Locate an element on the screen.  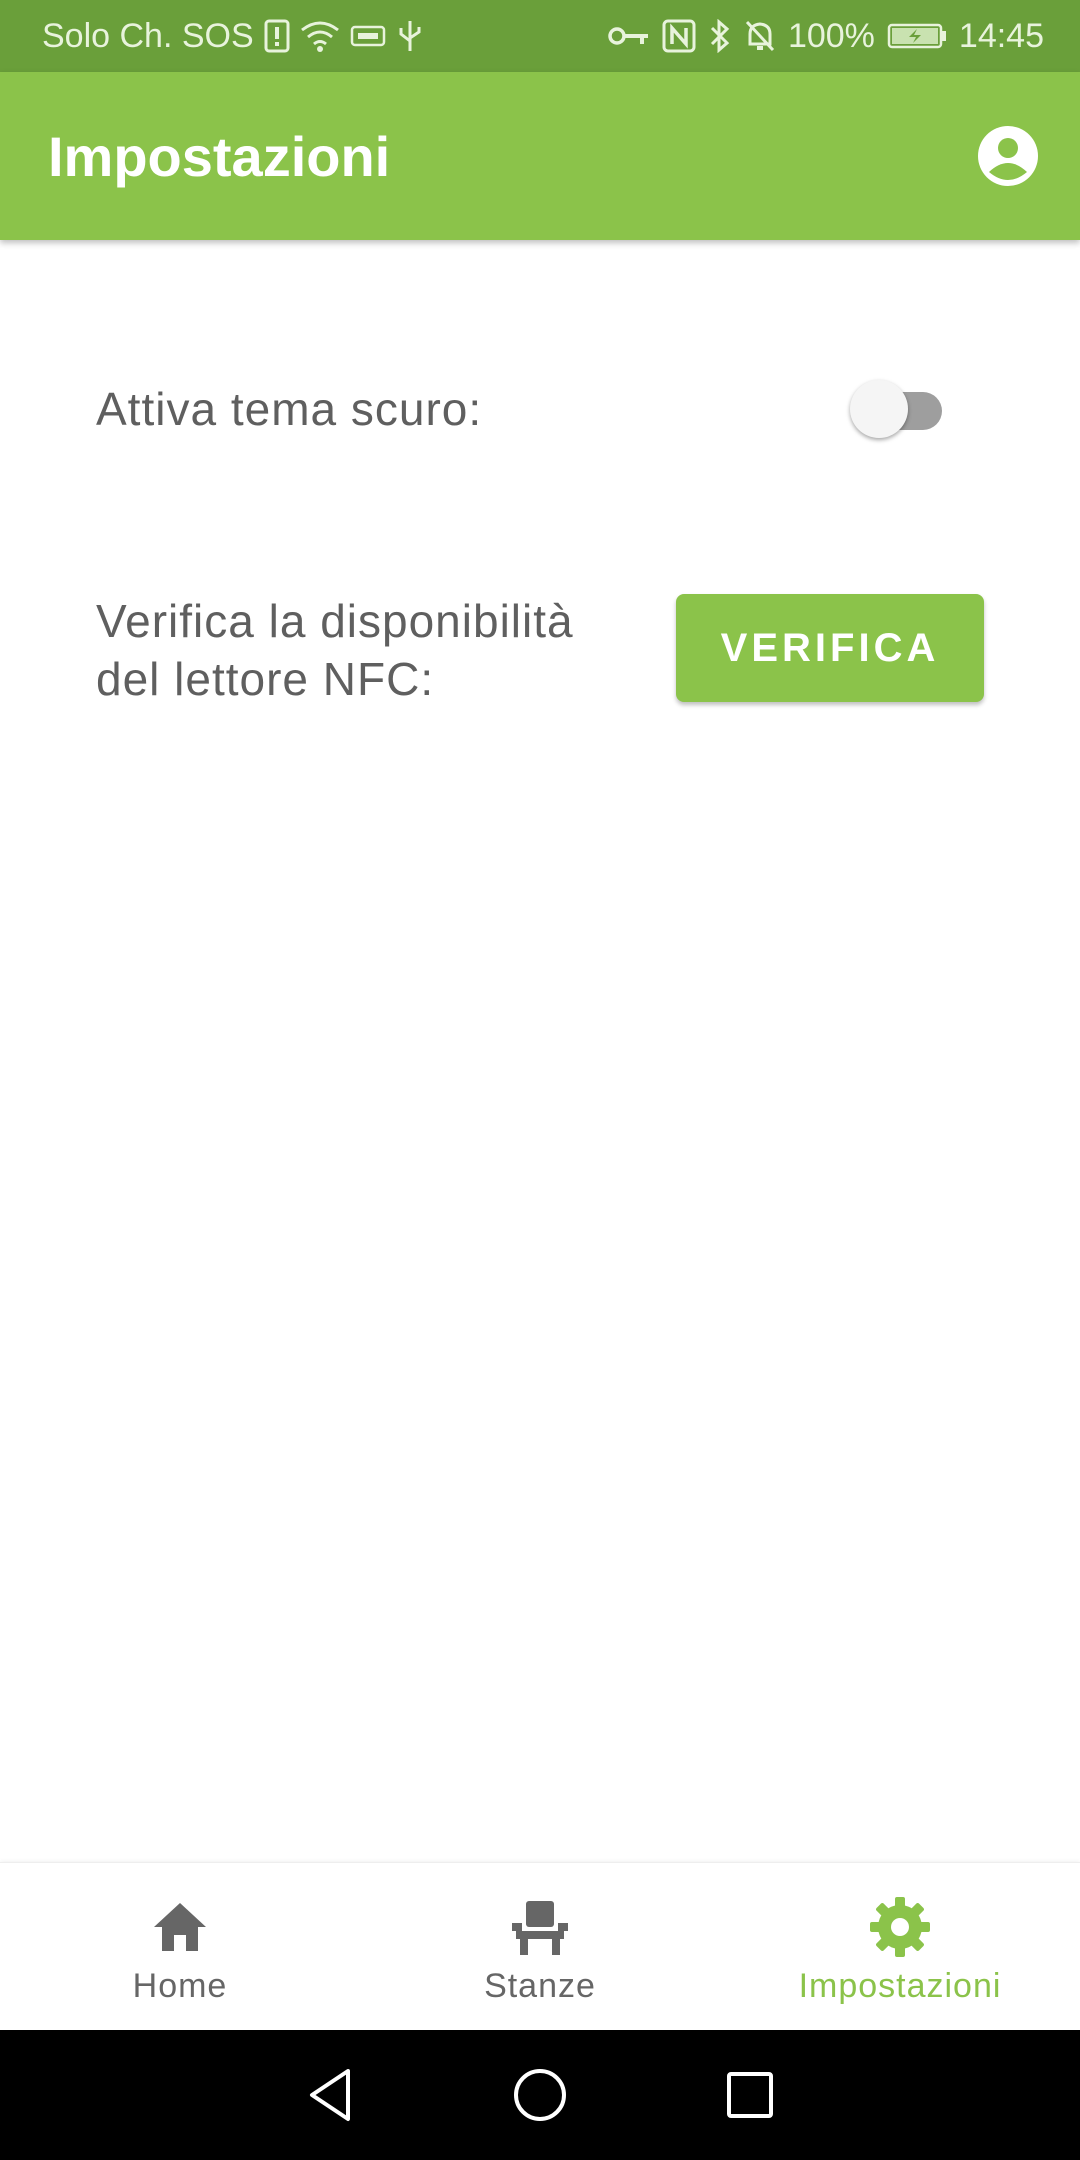
nfc-icon is located at coordinates (679, 36).